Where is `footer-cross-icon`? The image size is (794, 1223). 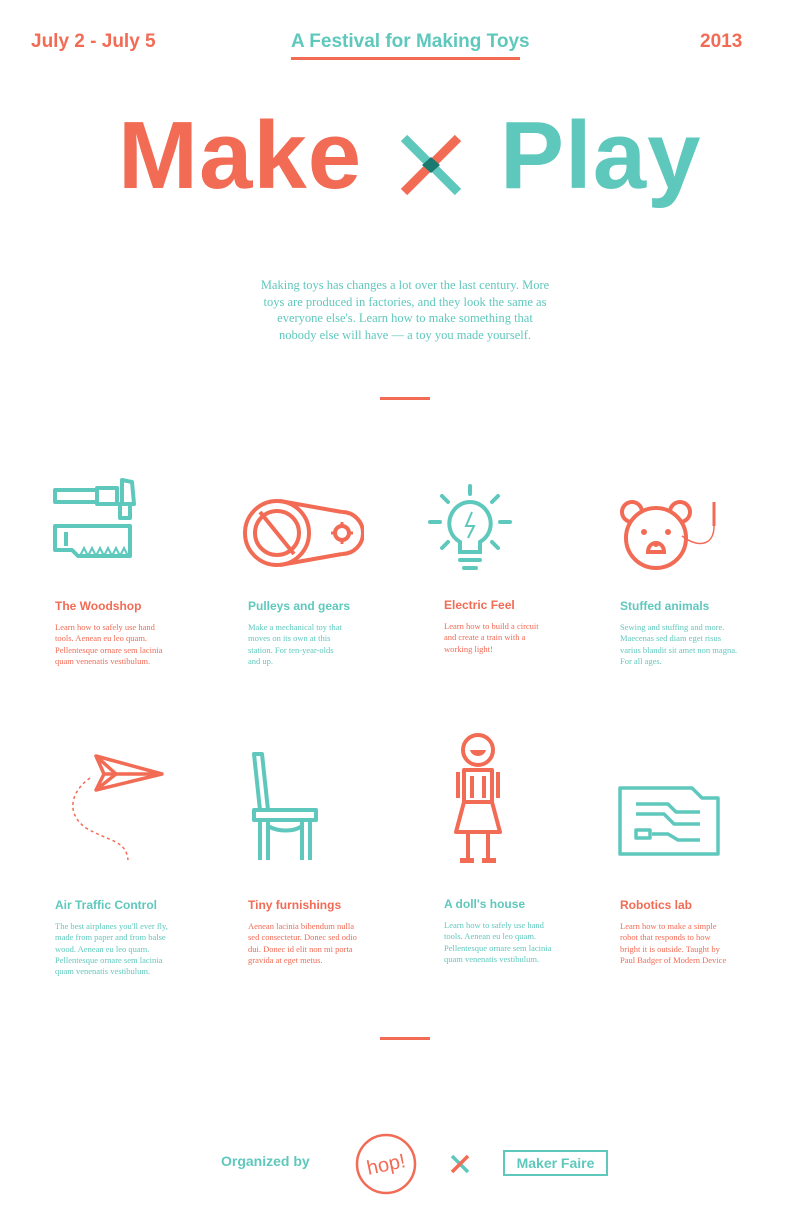 footer-cross-icon is located at coordinates (460, 1164).